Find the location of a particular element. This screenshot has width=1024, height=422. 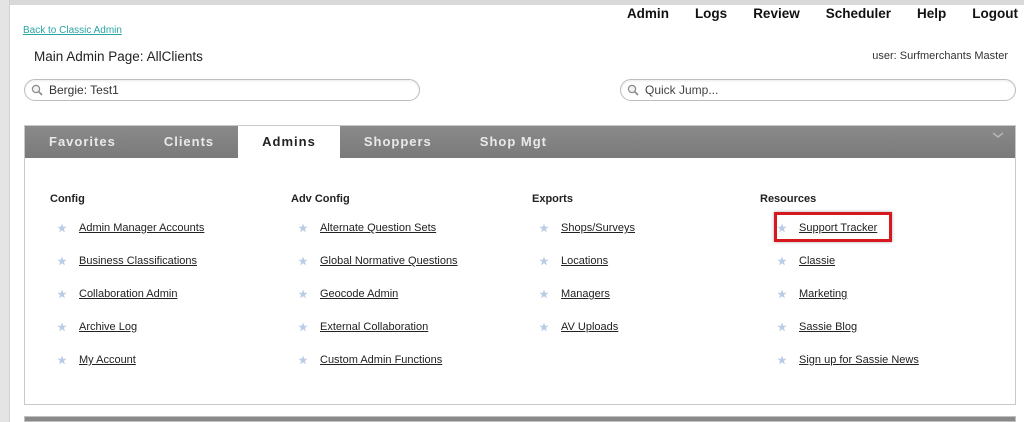

support-tracker-link: Support Tracker is located at coordinates (838, 228).